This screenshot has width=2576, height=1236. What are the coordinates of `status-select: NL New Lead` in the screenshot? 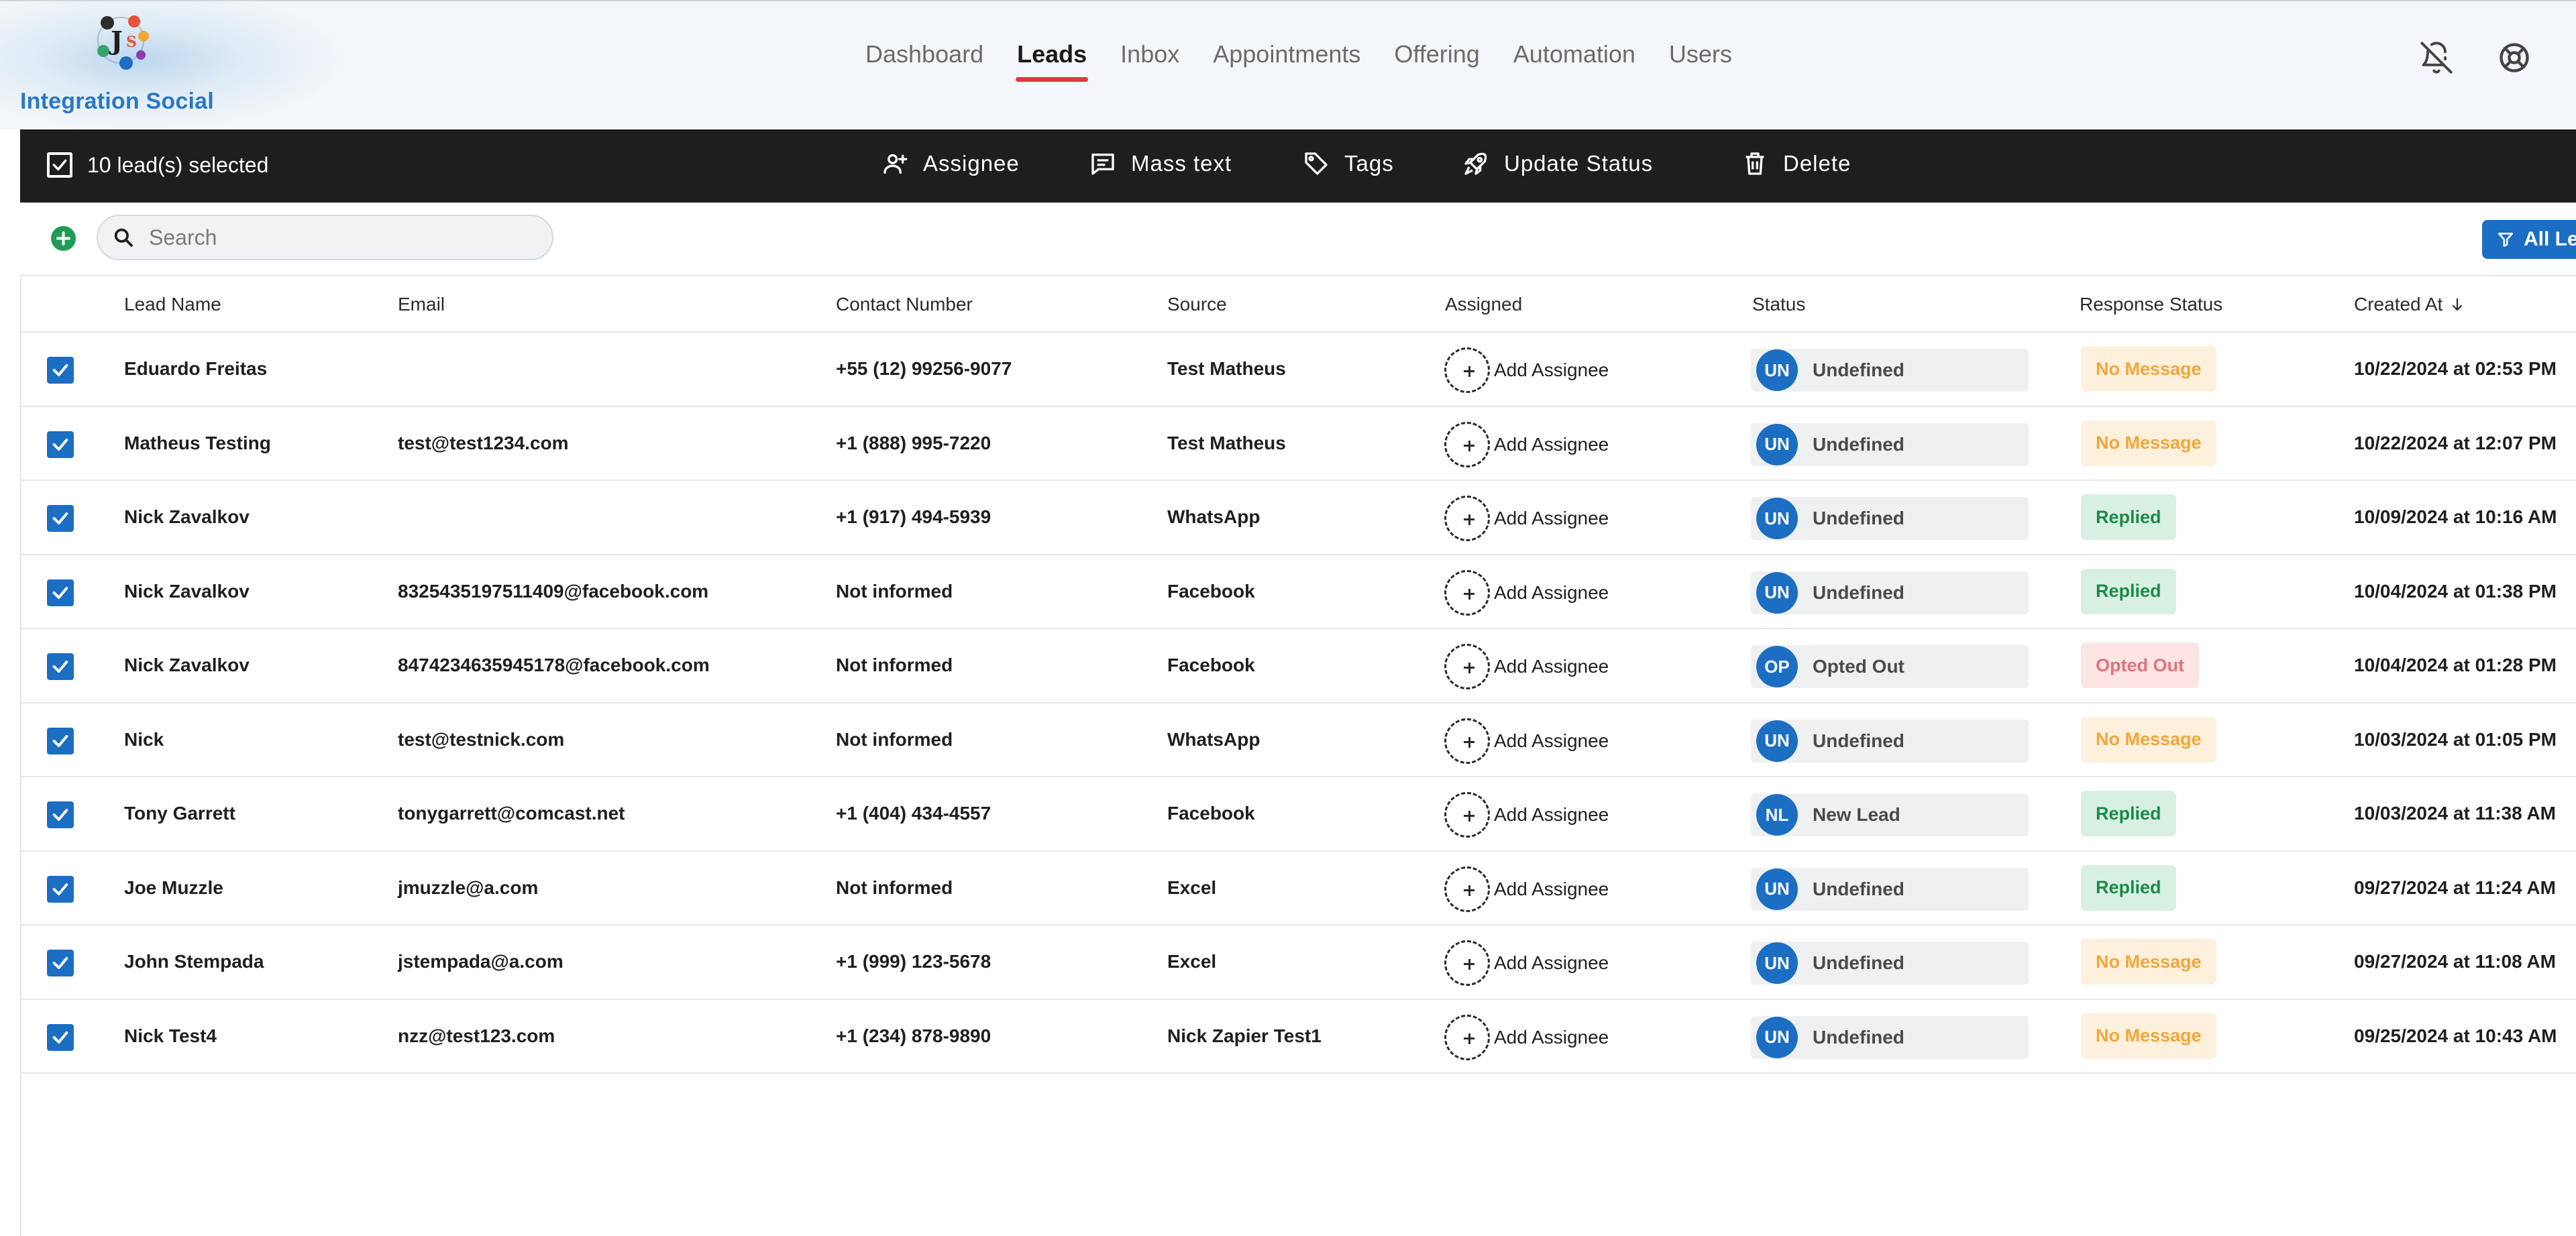 It's located at (1890, 814).